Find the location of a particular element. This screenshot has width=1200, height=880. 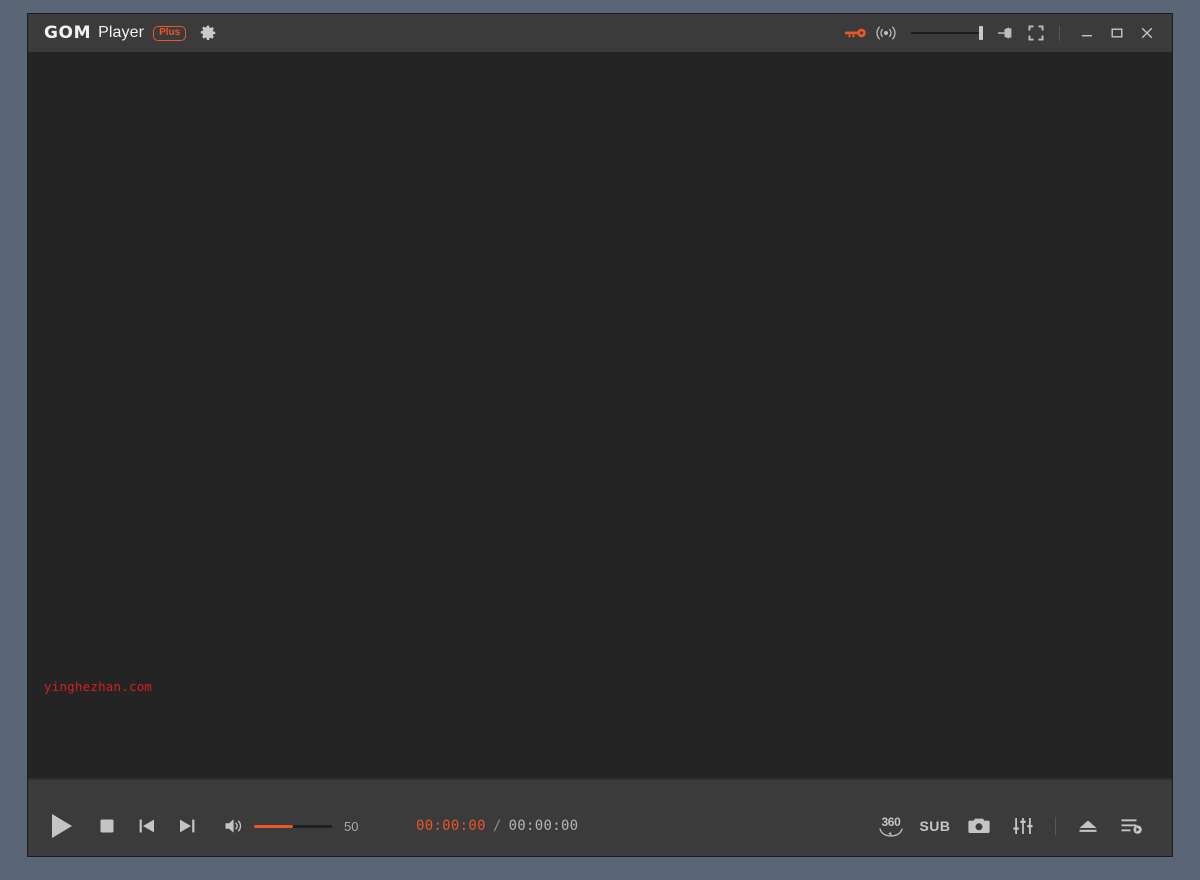

previous-track-button is located at coordinates (147, 826).